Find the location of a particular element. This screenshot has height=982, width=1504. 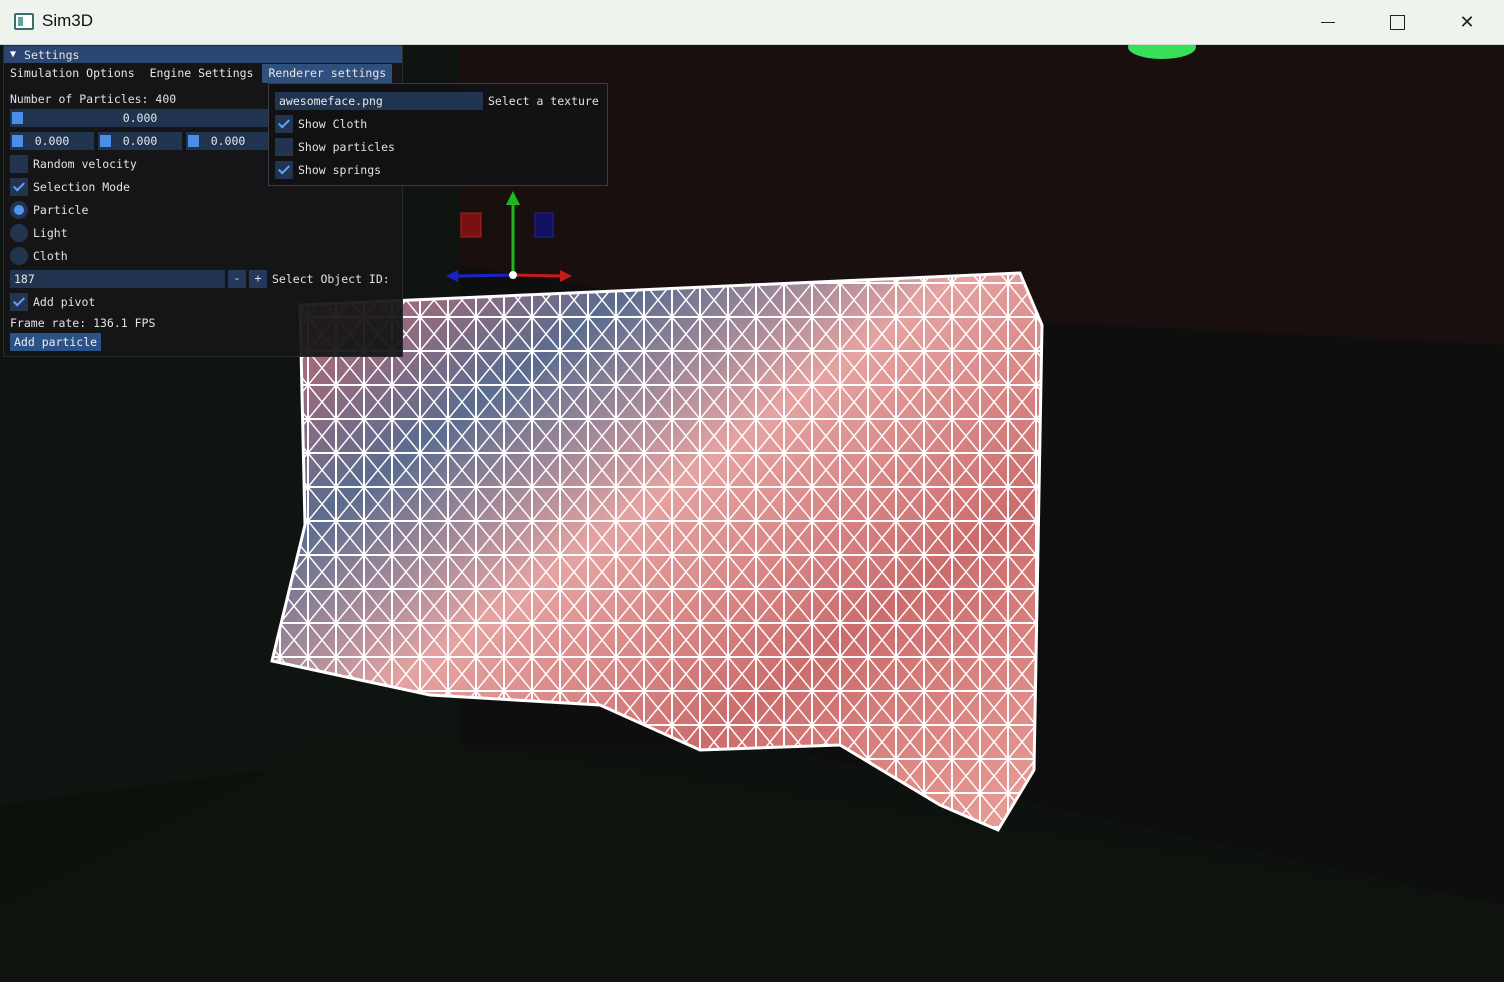

show-cloth-checkbox is located at coordinates (284, 124).